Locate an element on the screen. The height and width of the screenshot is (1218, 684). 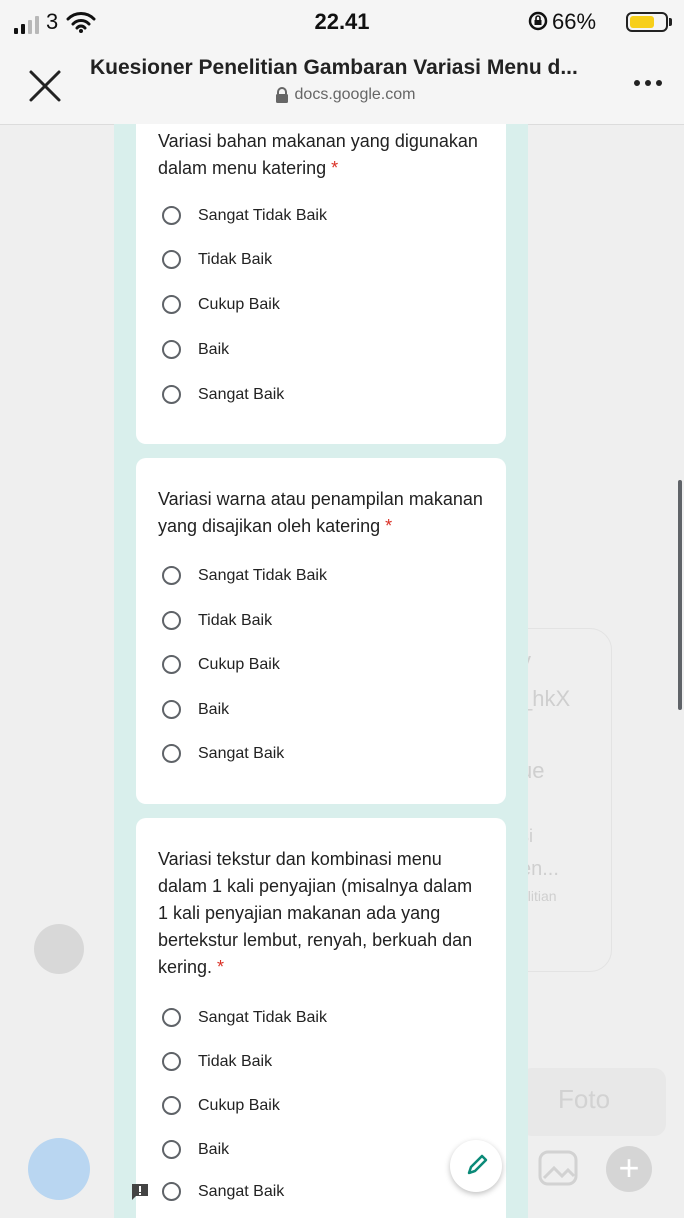
background-foto-button: Foto is located at coordinates (593, 1102).